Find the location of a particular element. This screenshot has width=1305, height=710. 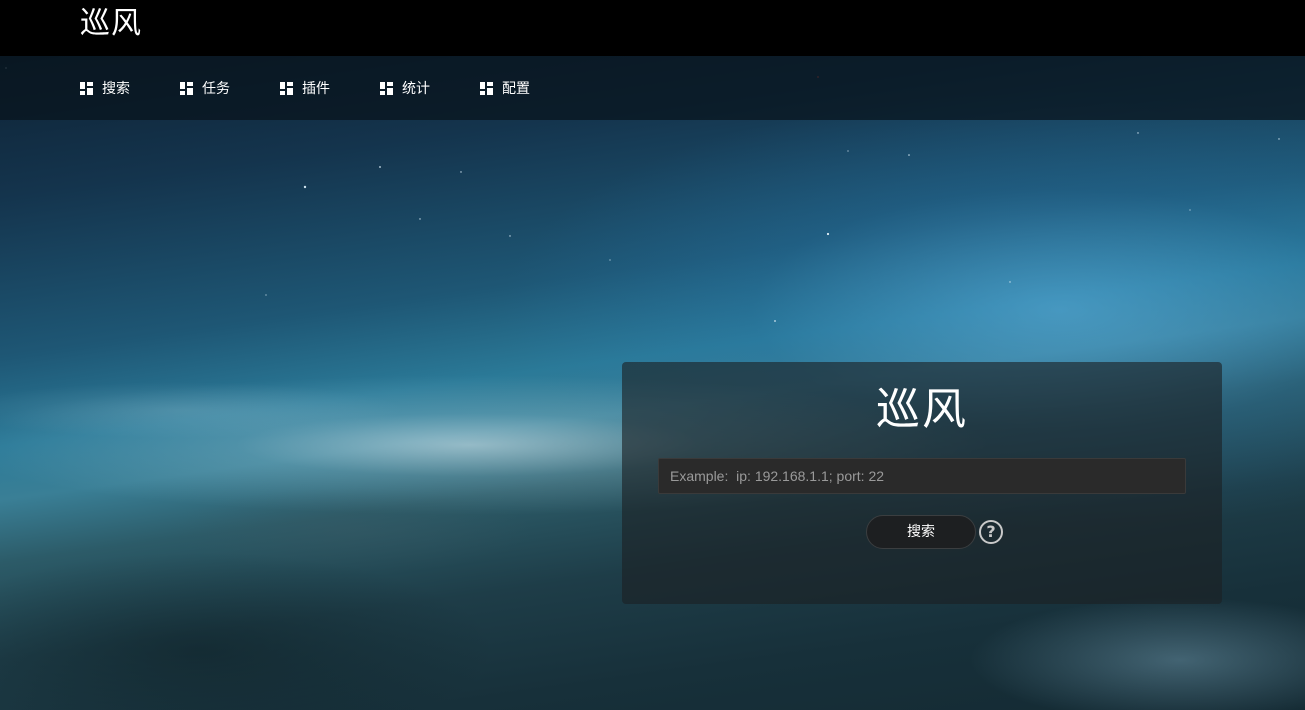

nav-label: 任务 is located at coordinates (216, 89).